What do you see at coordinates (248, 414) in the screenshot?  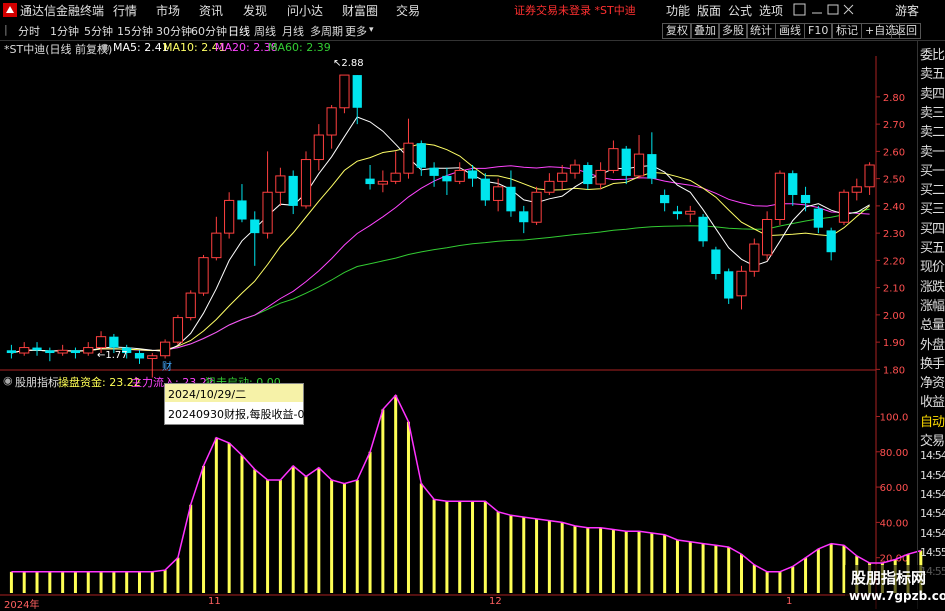 I see `tooltip-text: 20240930财报,每股收益-0.360` at bounding box center [248, 414].